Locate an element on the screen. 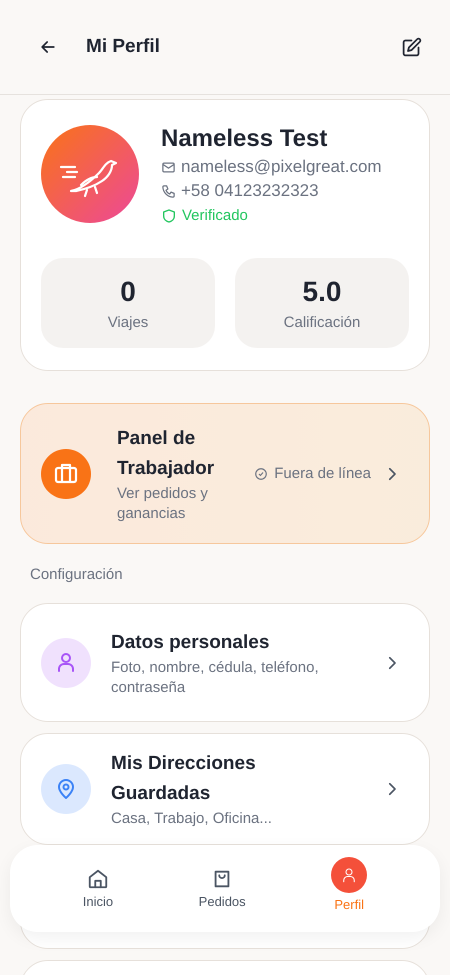  stat-label: Viajes is located at coordinates (128, 322).